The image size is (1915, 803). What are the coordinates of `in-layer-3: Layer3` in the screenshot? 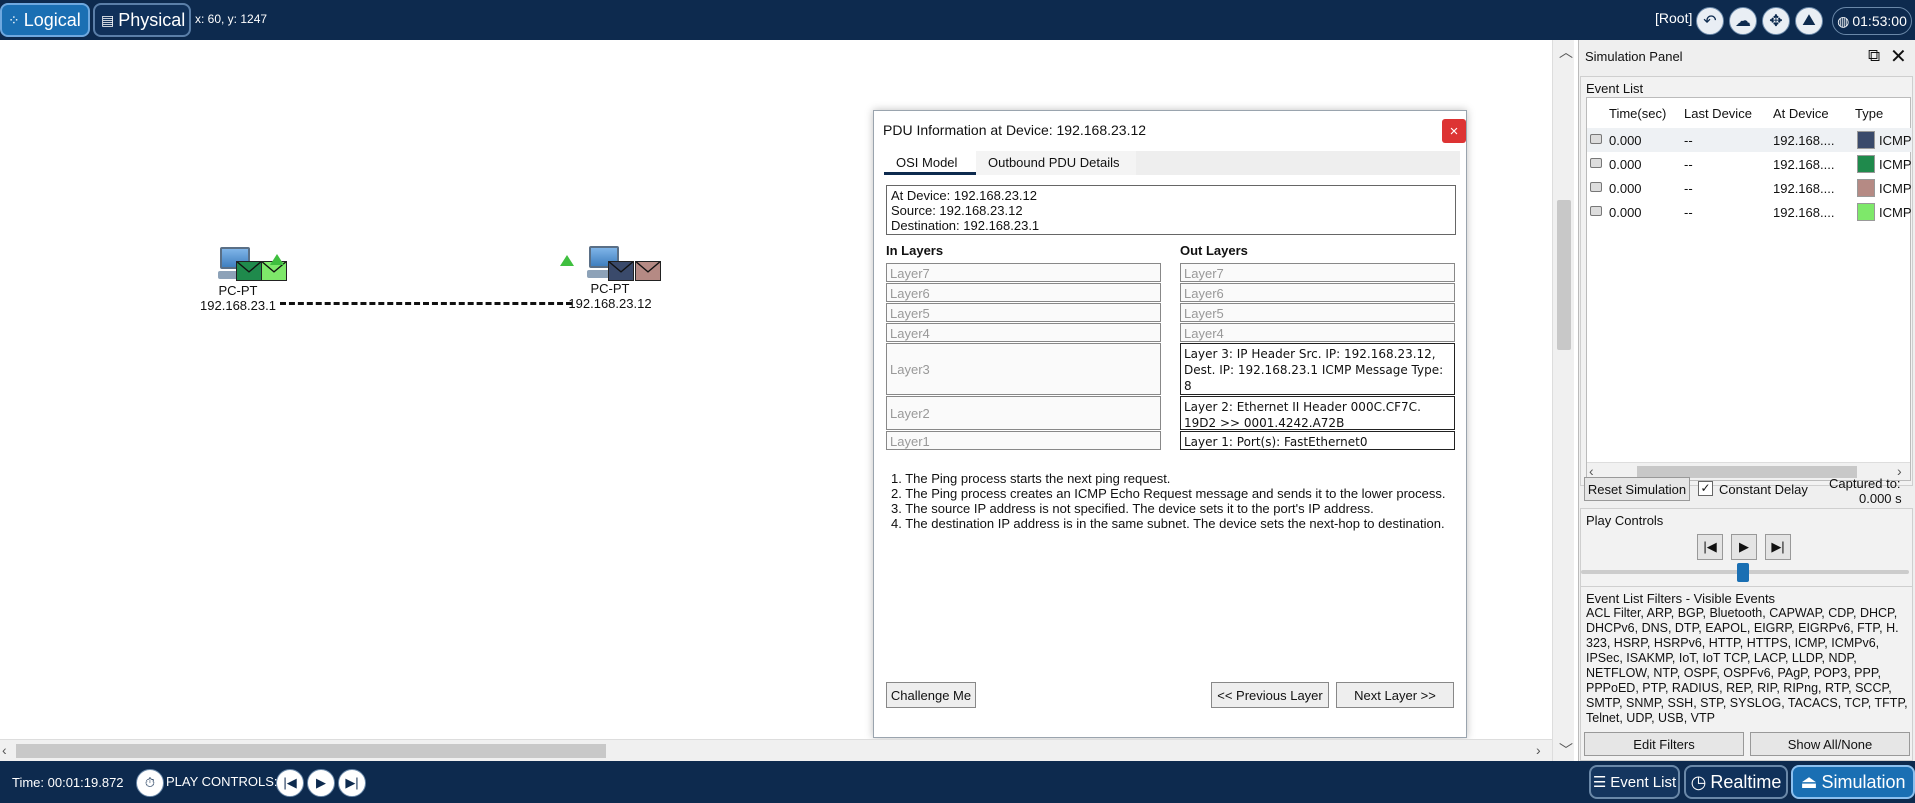 It's located at (1023, 369).